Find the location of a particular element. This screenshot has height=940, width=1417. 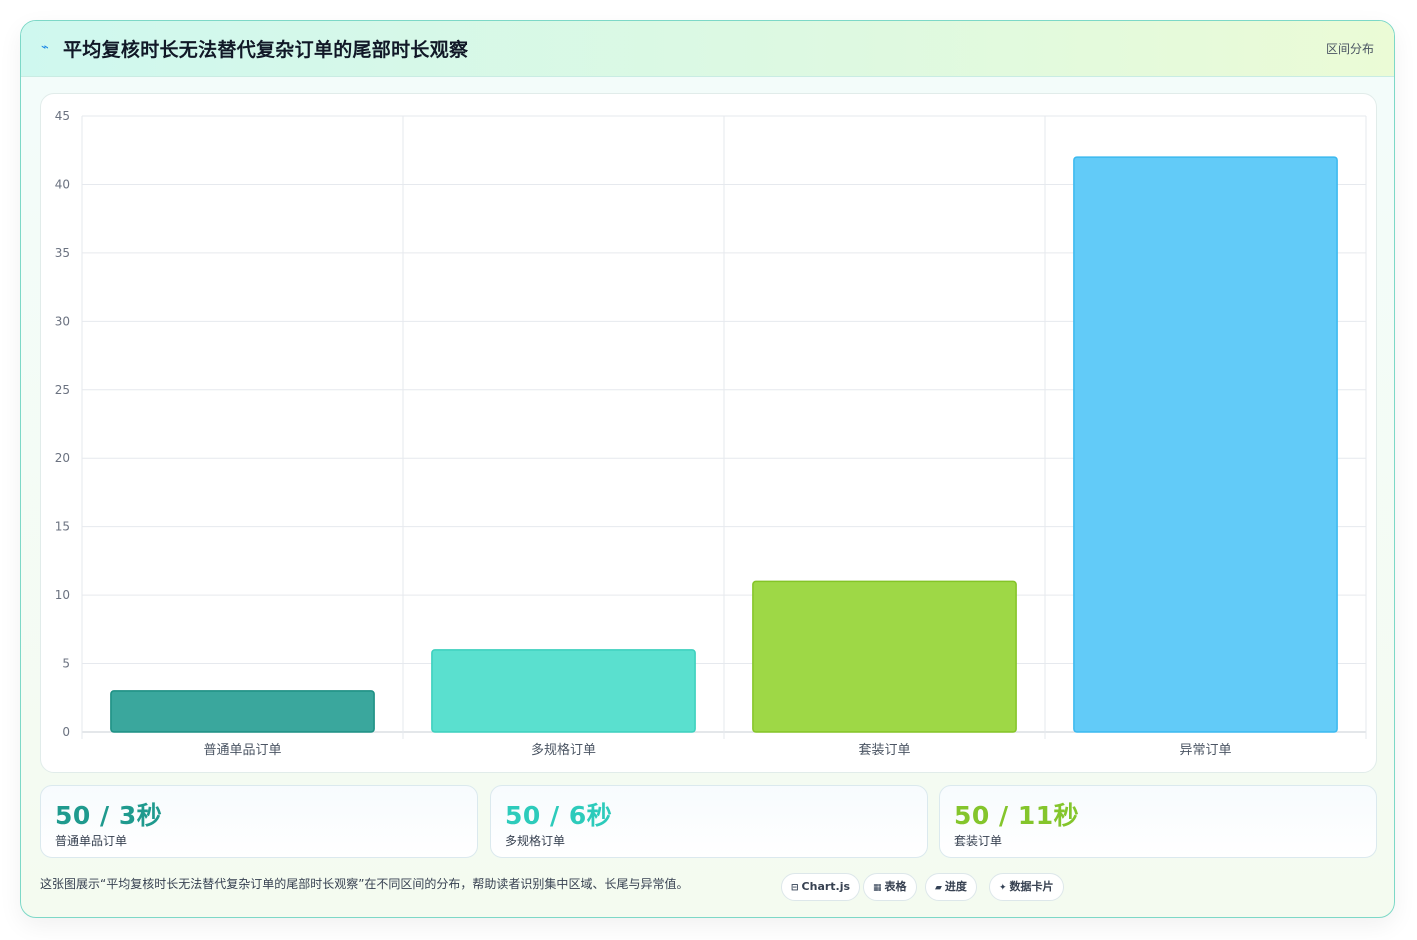

pill-chartjs: ⊟ Chart.js is located at coordinates (821, 887).